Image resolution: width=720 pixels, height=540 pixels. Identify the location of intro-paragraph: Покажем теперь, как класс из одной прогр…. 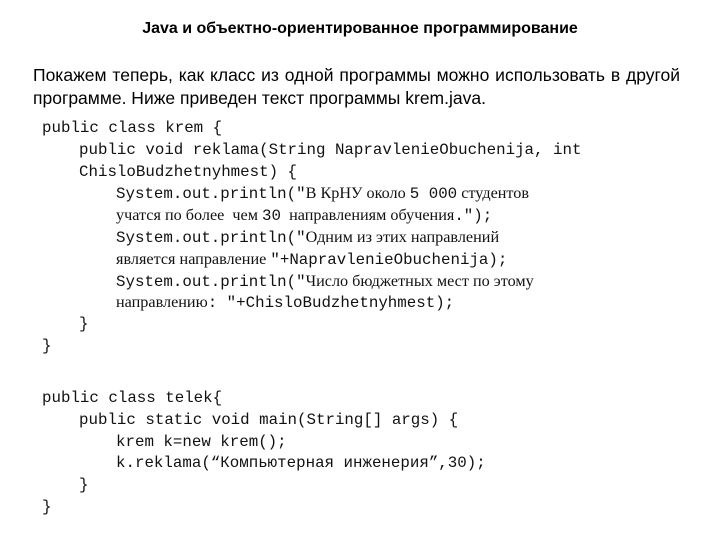
(356, 86).